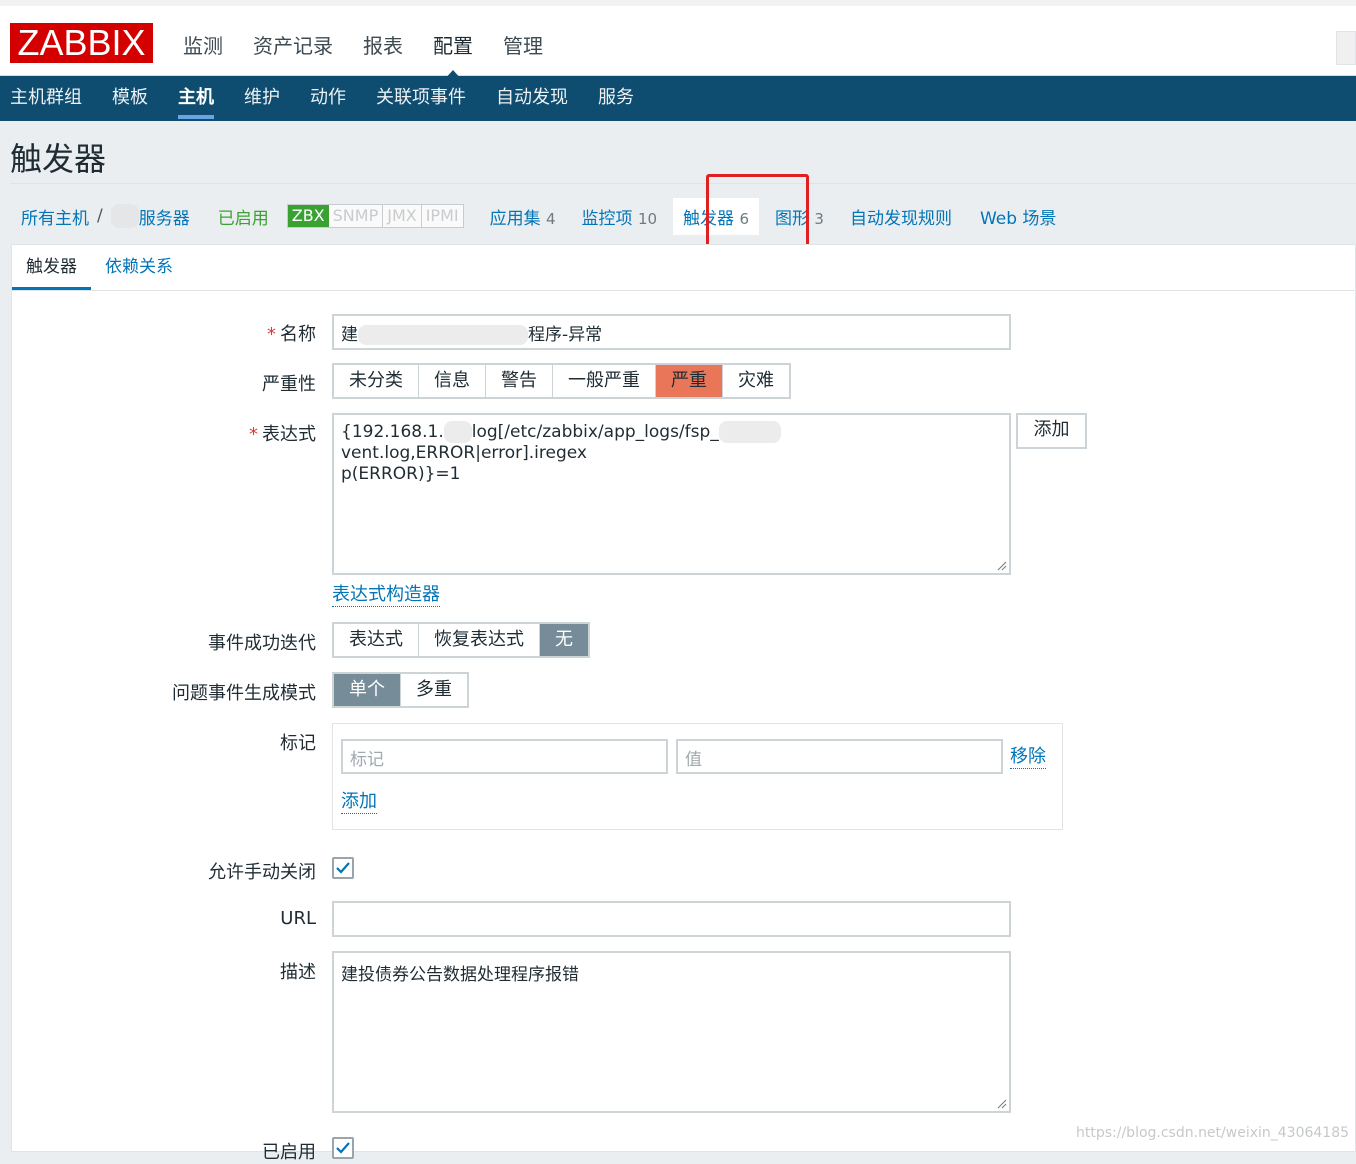 This screenshot has height=1164, width=1356. I want to click on host-status: 已启用, so click(243, 216).